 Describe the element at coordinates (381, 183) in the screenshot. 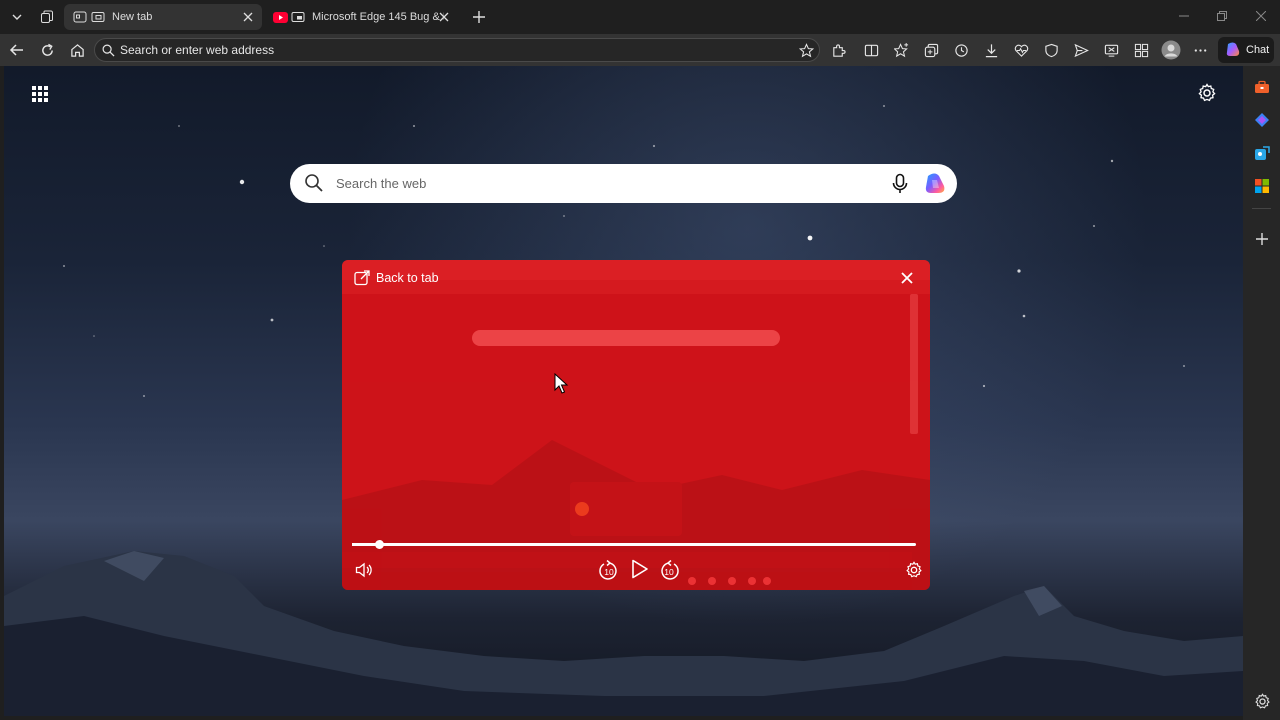

I see `search-placeholder: Search the web` at that location.